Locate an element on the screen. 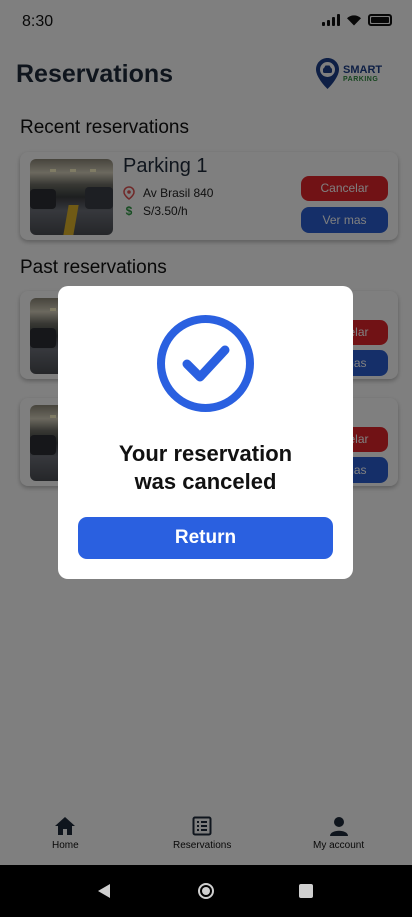 The width and height of the screenshot is (412, 917). check-circle-icon is located at coordinates (205, 363).